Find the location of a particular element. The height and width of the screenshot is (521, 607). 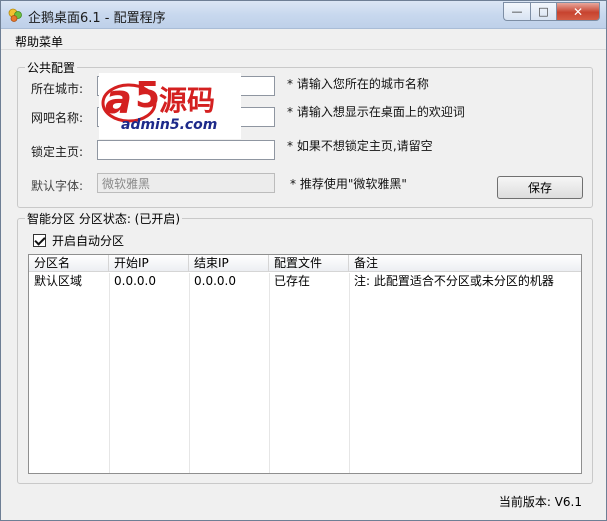

close-icon: ✕ is located at coordinates (578, 11).